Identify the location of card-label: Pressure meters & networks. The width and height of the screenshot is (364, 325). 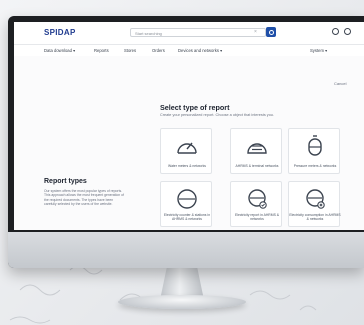
(315, 166).